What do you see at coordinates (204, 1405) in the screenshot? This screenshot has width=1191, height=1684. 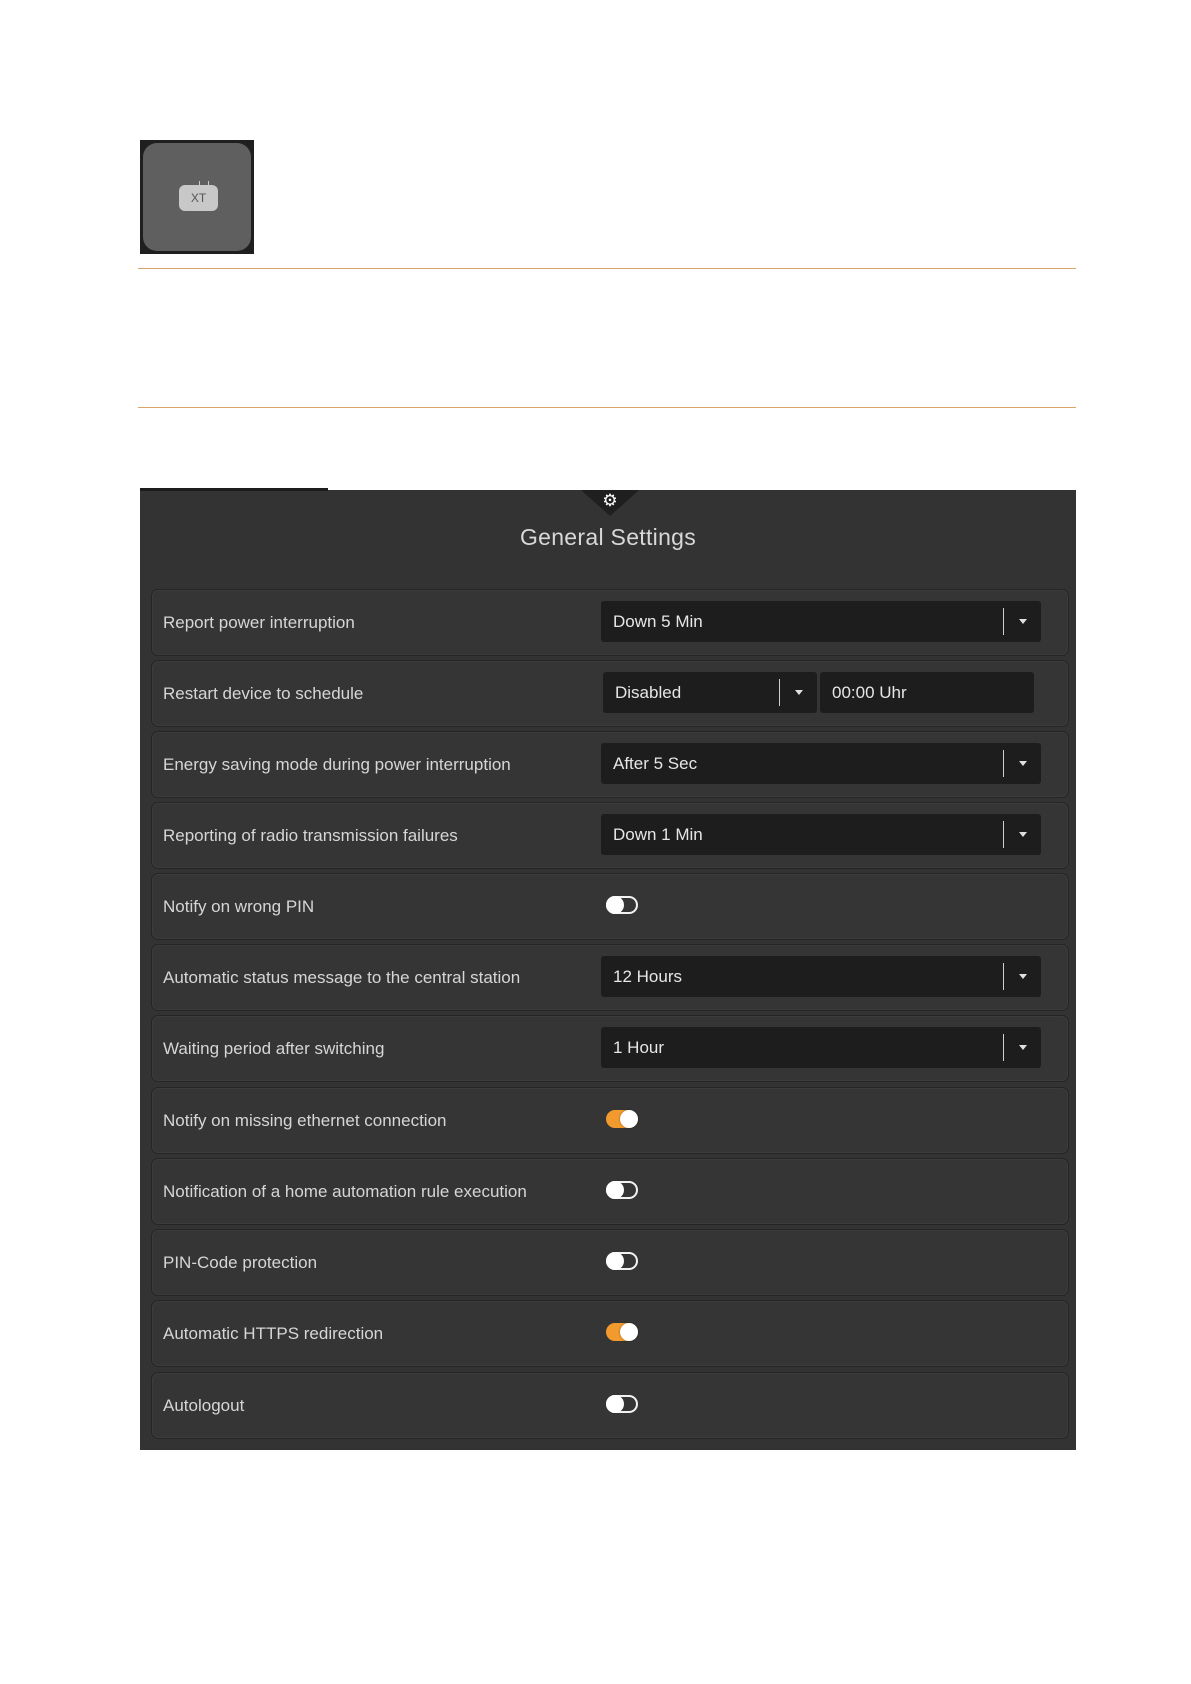 I see `setting-label: Autologout` at bounding box center [204, 1405].